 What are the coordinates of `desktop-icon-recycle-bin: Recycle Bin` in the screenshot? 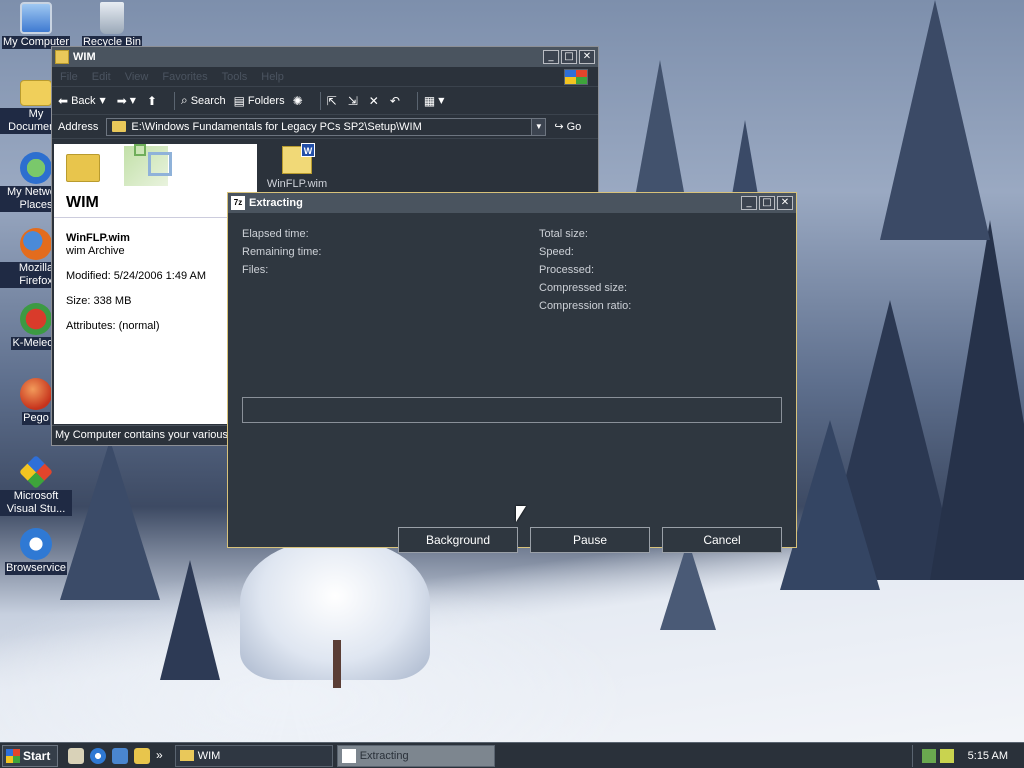 It's located at (112, 25).